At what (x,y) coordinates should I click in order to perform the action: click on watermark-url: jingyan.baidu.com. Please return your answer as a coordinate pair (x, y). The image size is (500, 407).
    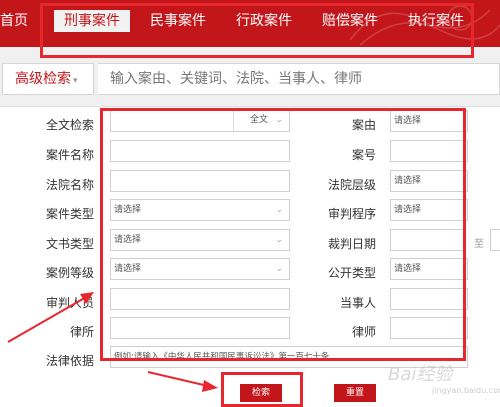
    Looking at the image, I should click on (466, 390).